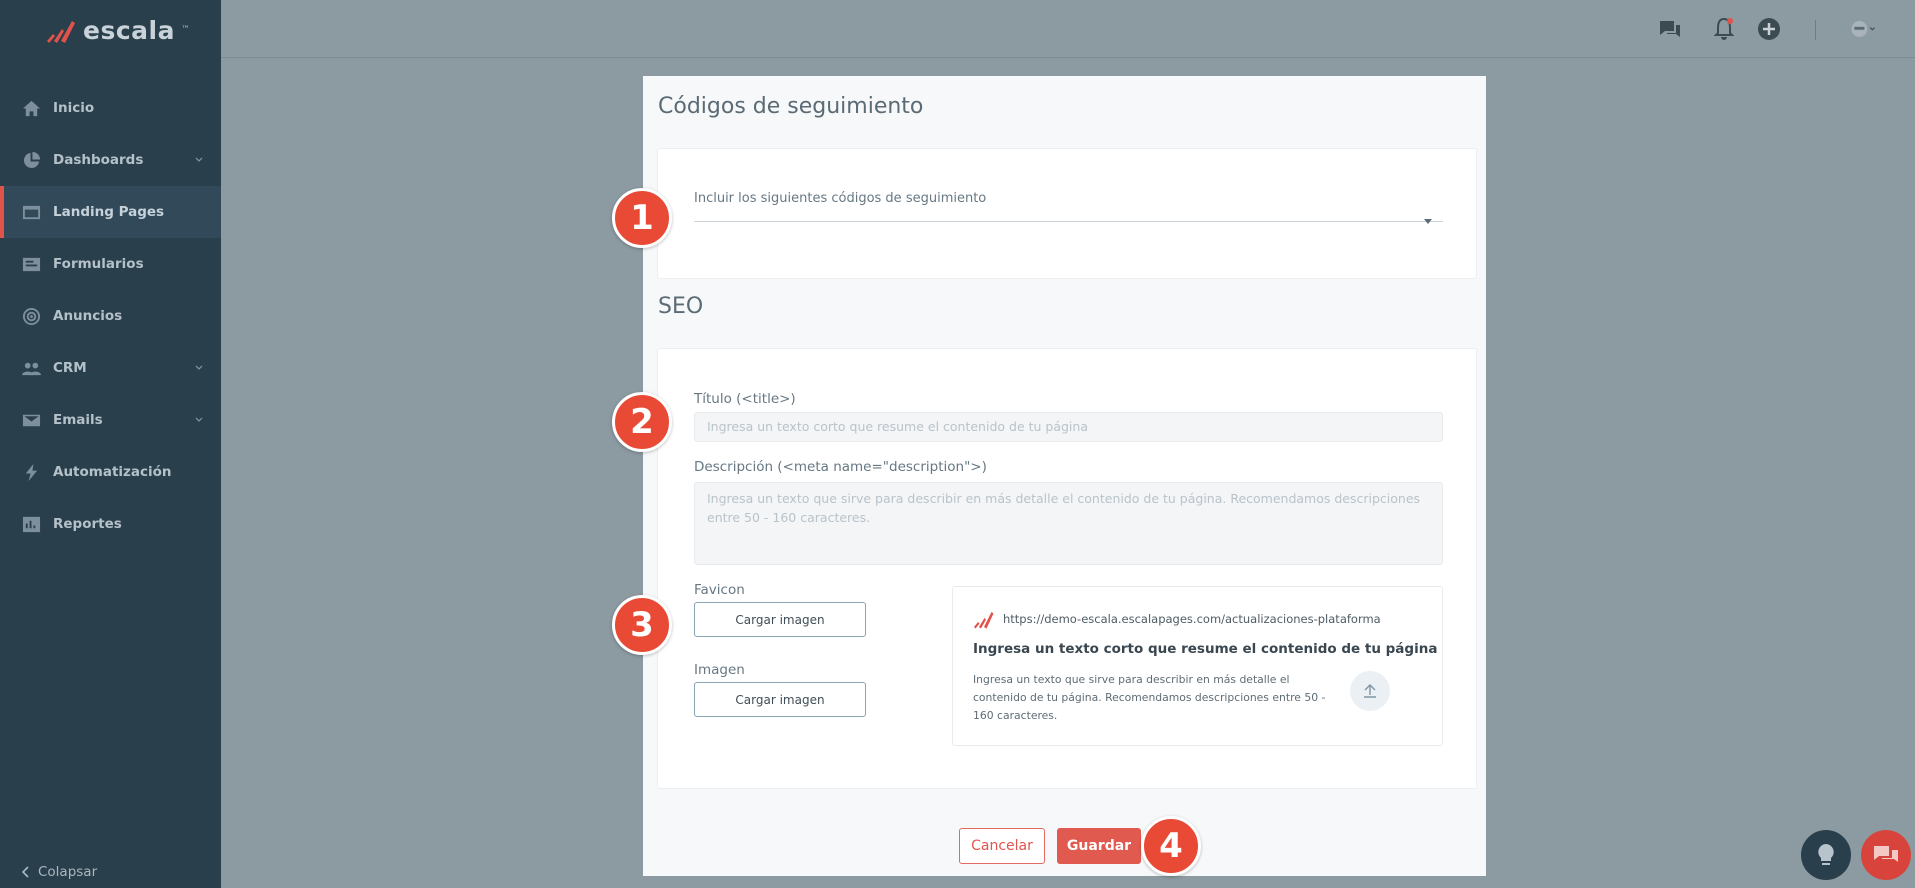 This screenshot has height=888, width=1915. Describe the element at coordinates (1068, 221) in the screenshot. I see `select-underline` at that location.